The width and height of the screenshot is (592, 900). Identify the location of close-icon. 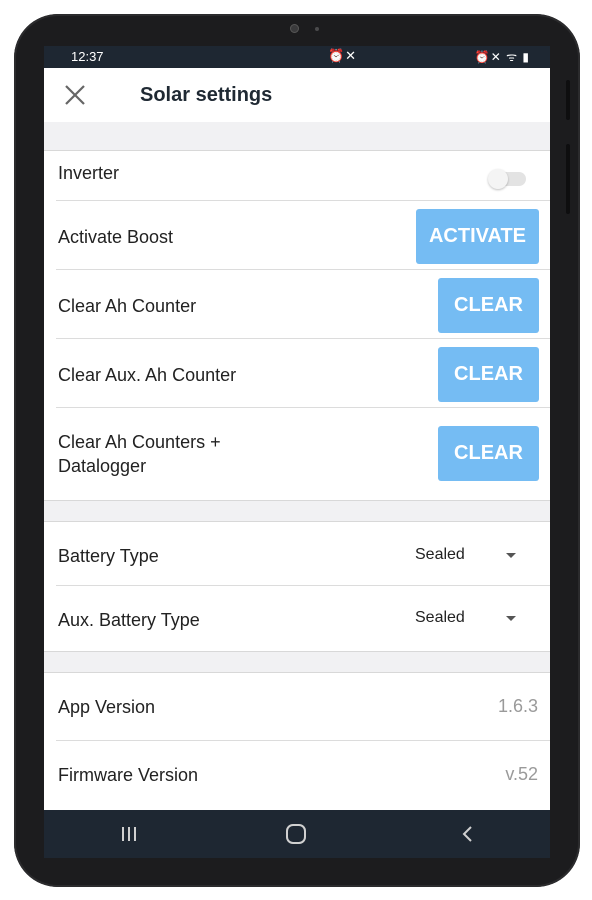
(75, 95).